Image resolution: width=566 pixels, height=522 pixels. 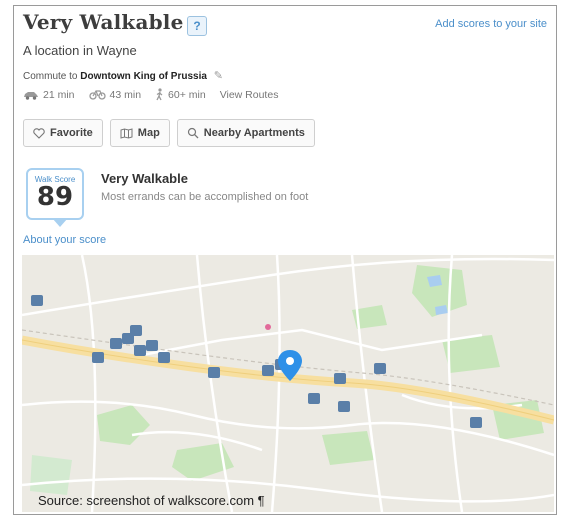 What do you see at coordinates (143, 76) in the screenshot?
I see `commute-destination: Downtown King of Prussia` at bounding box center [143, 76].